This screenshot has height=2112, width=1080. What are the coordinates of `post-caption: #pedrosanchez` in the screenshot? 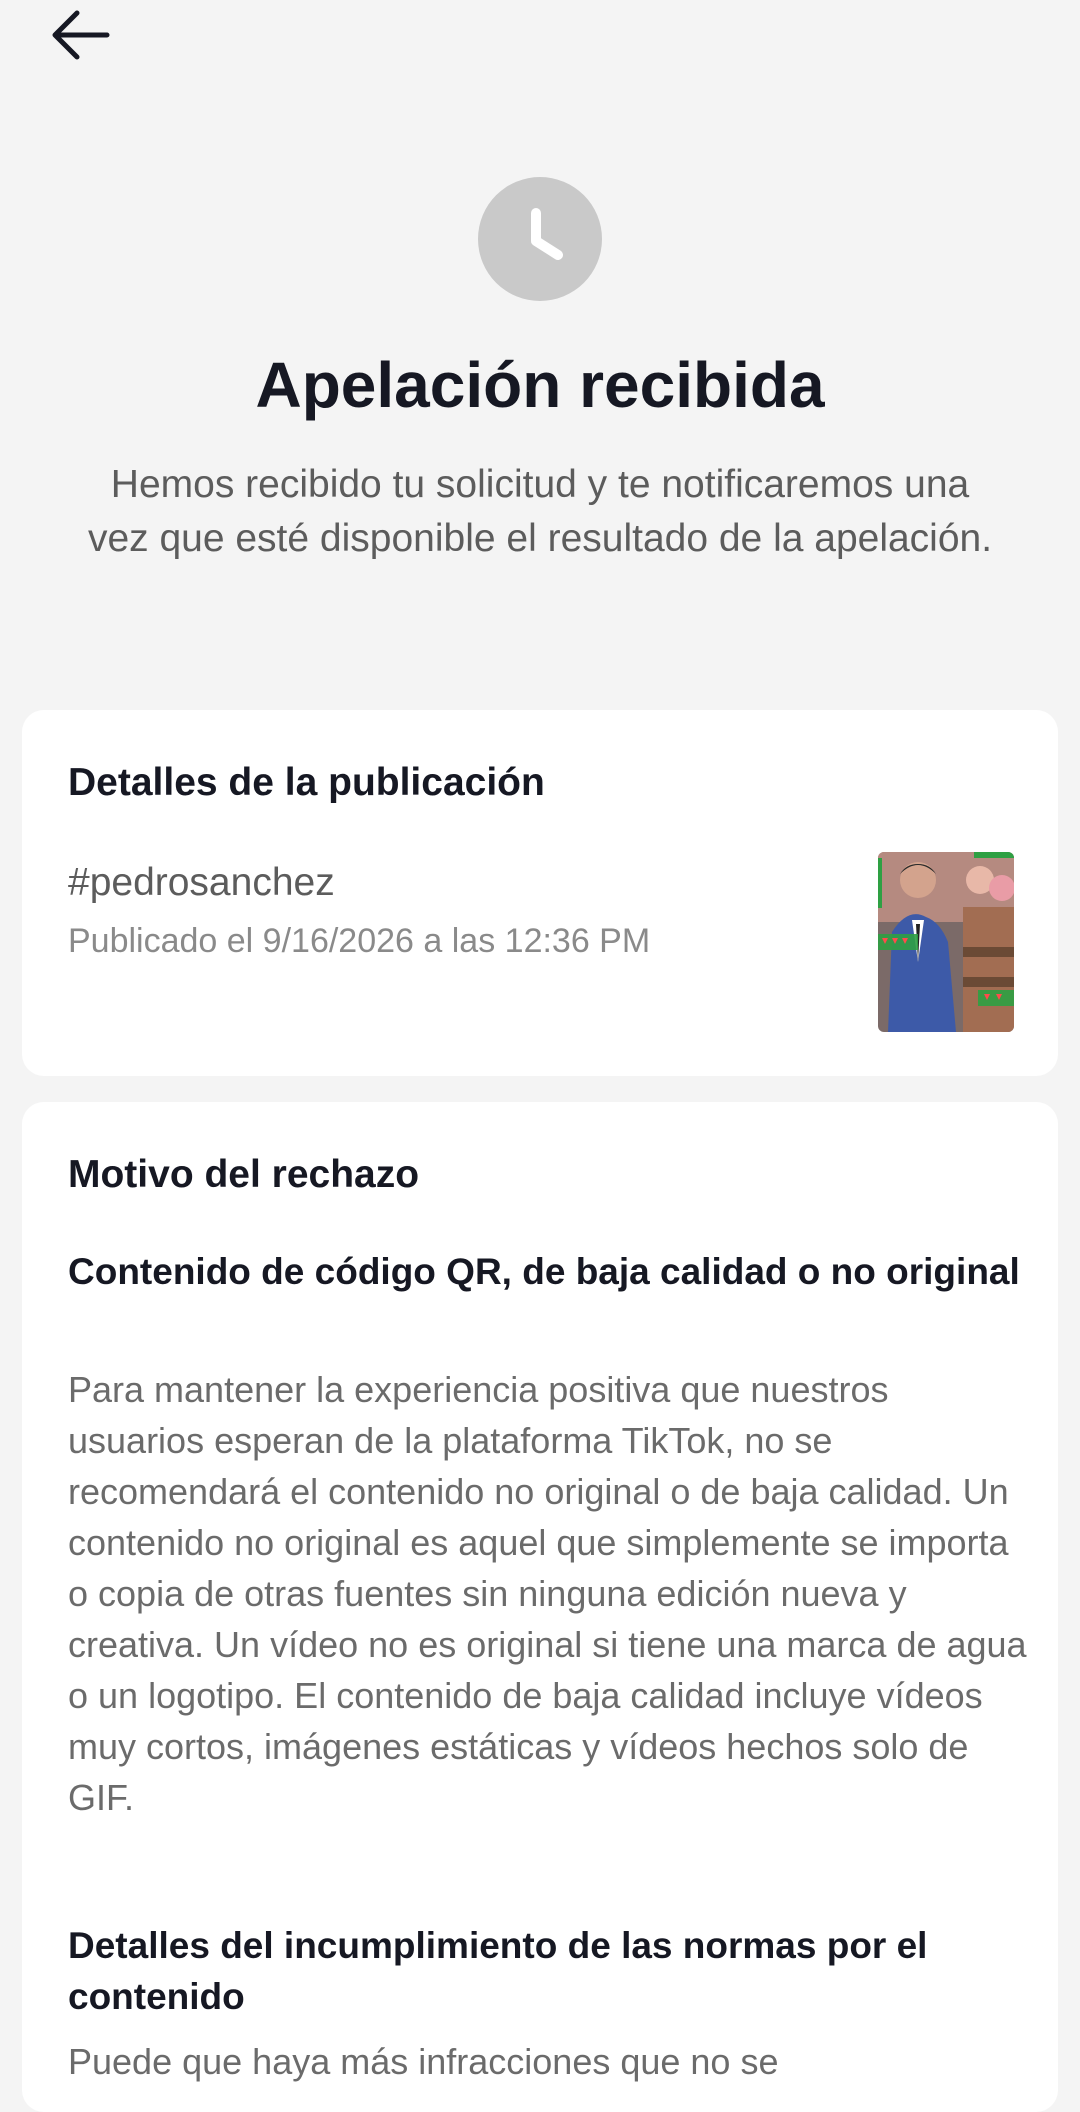 It's located at (201, 882).